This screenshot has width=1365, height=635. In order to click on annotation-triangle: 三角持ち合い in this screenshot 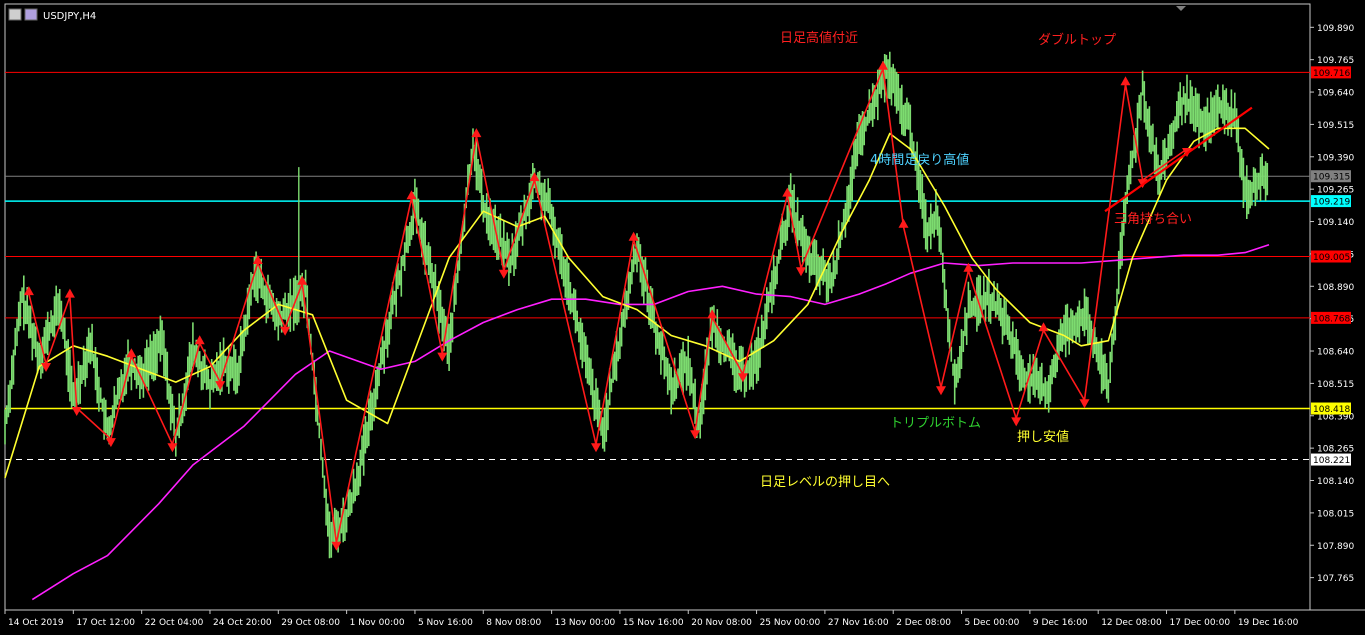, I will do `click(1153, 219)`.